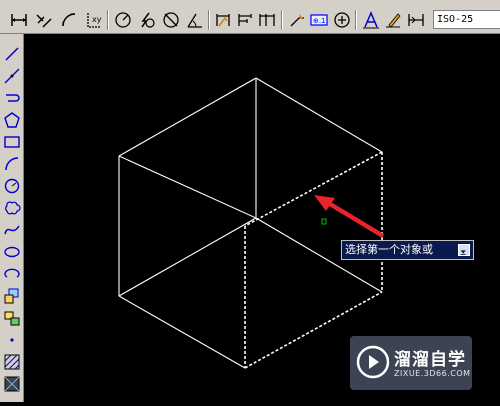  What do you see at coordinates (12, 120) in the screenshot?
I see `polygon-icon` at bounding box center [12, 120].